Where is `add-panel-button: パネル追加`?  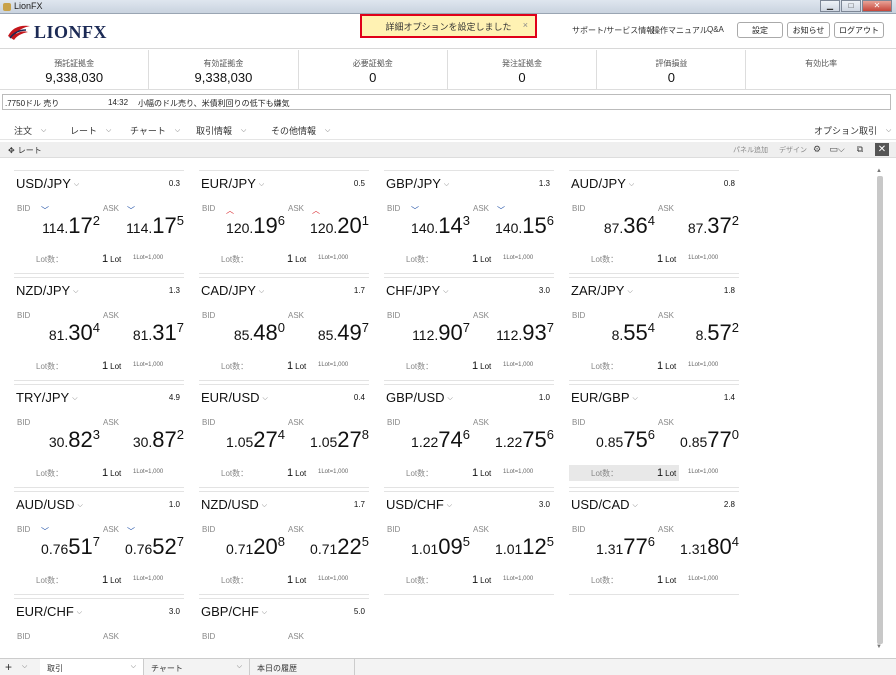 add-panel-button: パネル追加 is located at coordinates (750, 150).